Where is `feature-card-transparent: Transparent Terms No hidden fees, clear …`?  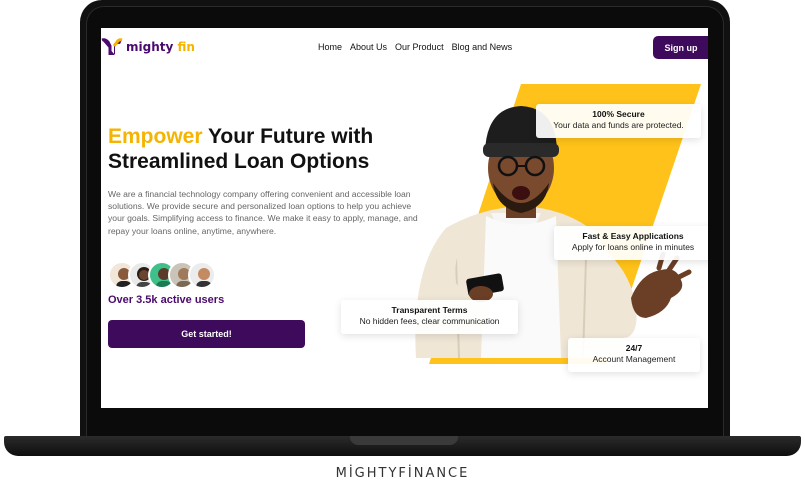 feature-card-transparent: Transparent Terms No hidden fees, clear … is located at coordinates (429, 317).